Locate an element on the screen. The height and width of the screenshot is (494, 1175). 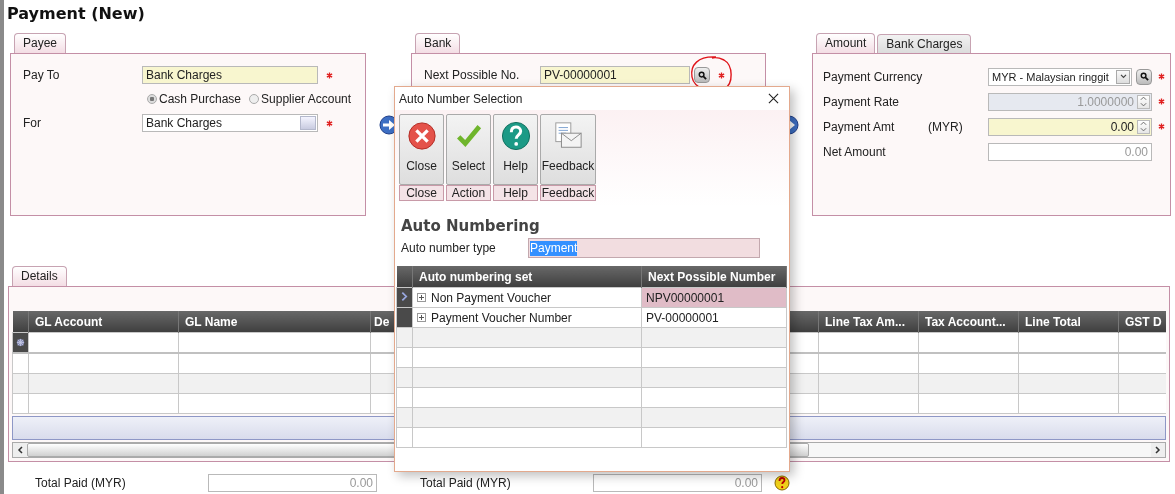
column-header: GST D is located at coordinates (1142, 322).